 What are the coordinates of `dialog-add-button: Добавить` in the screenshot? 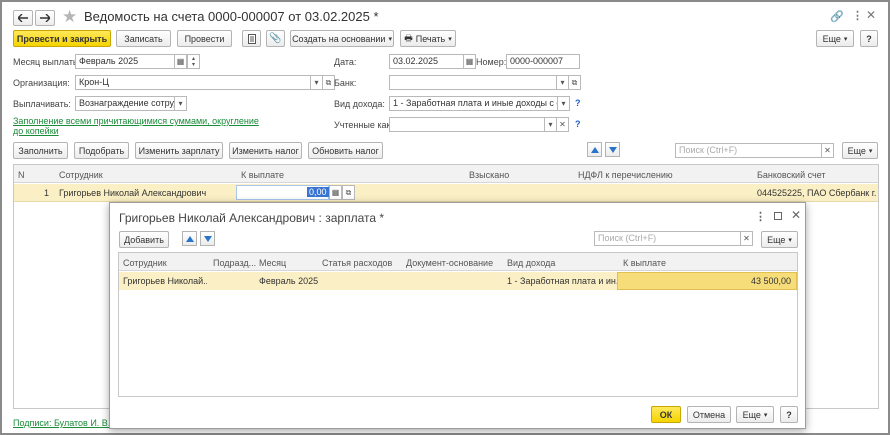 It's located at (144, 239).